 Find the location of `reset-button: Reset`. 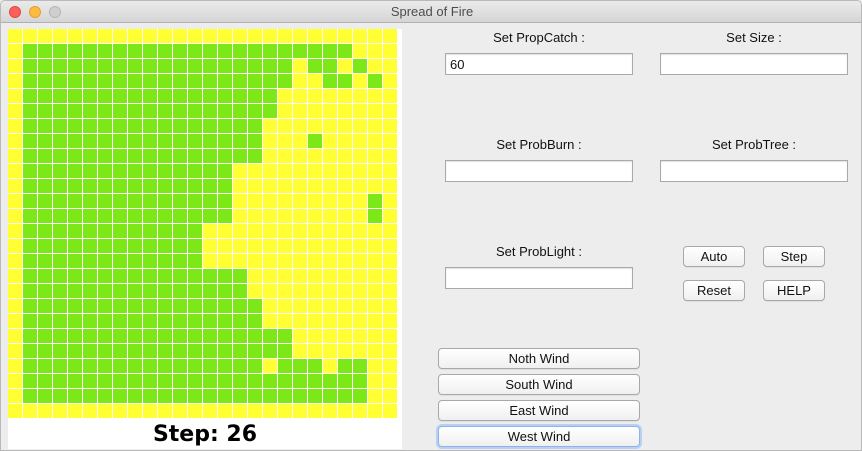

reset-button: Reset is located at coordinates (714, 290).